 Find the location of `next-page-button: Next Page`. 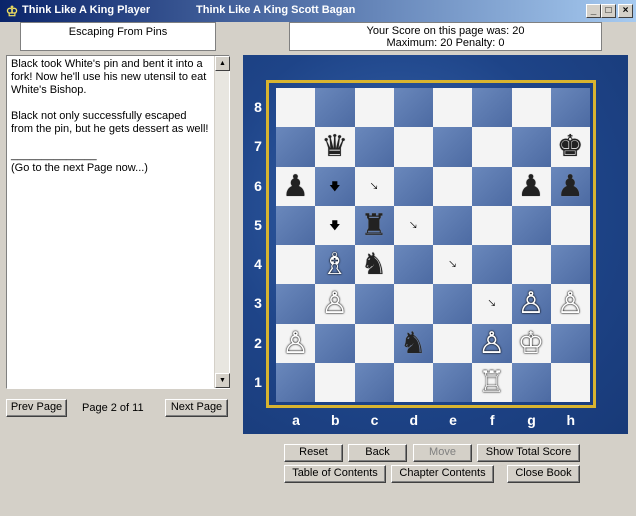

next-page-button: Next Page is located at coordinates (196, 408).